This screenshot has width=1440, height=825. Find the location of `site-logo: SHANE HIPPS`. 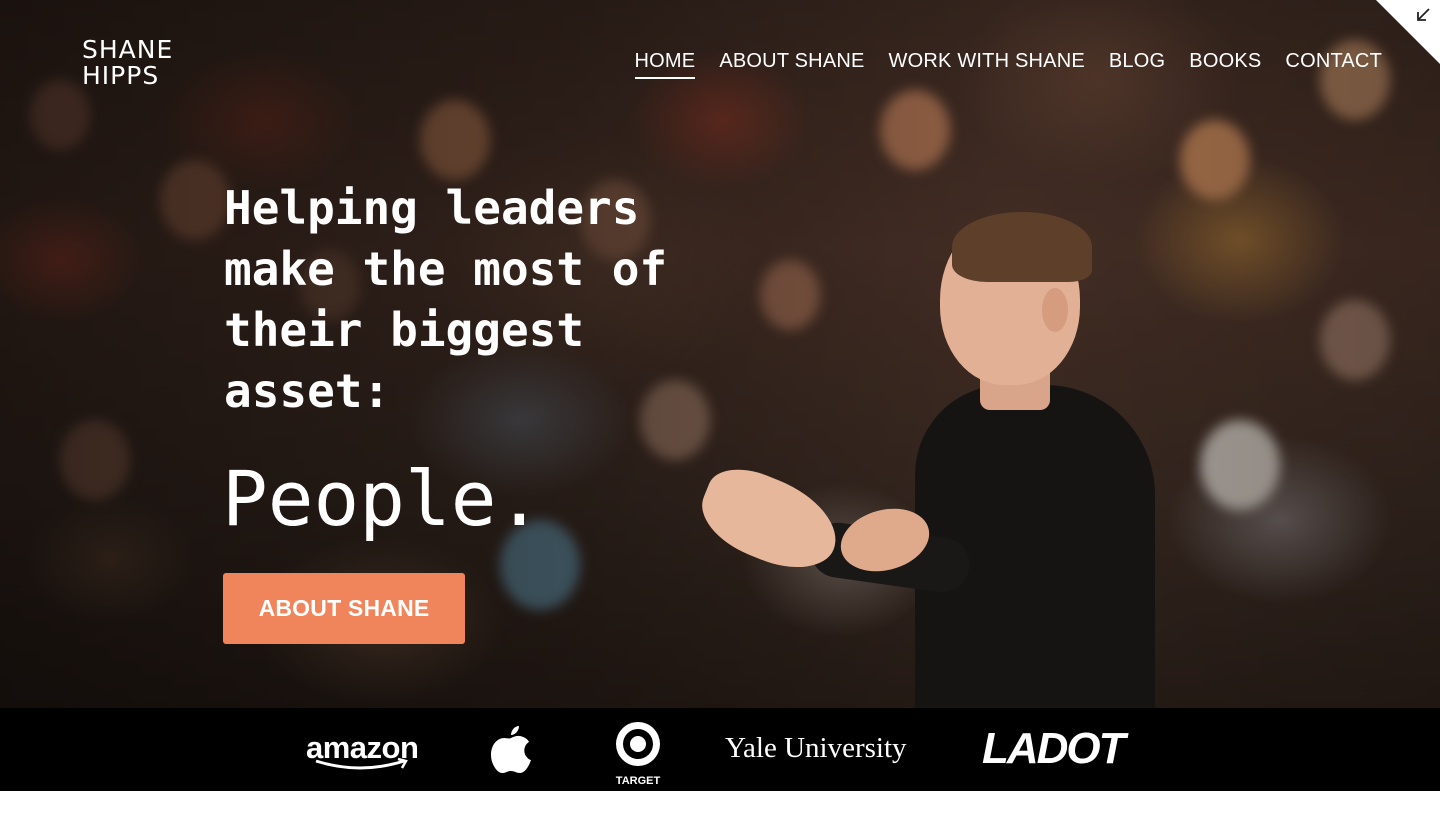

site-logo: SHANE HIPPS is located at coordinates (127, 63).